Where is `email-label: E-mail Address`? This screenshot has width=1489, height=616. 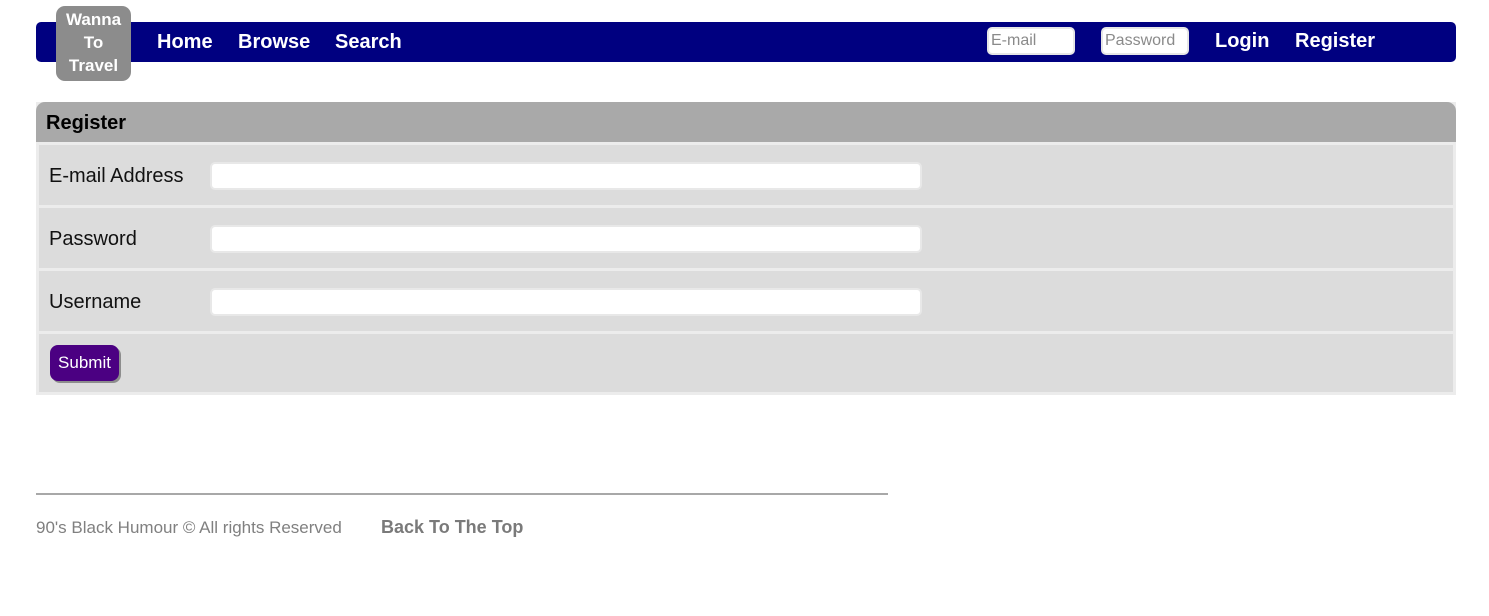 email-label: E-mail Address is located at coordinates (116, 176).